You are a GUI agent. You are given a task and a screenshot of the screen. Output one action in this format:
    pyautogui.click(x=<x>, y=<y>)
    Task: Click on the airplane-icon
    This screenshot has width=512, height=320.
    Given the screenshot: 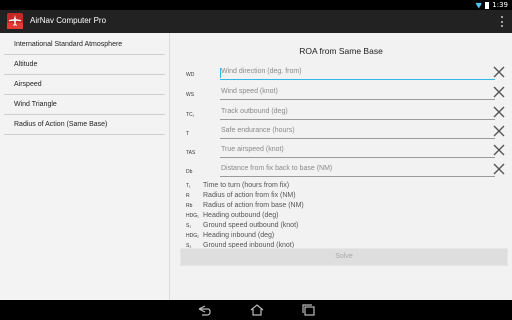 What is the action you would take?
    pyautogui.click(x=15, y=21)
    